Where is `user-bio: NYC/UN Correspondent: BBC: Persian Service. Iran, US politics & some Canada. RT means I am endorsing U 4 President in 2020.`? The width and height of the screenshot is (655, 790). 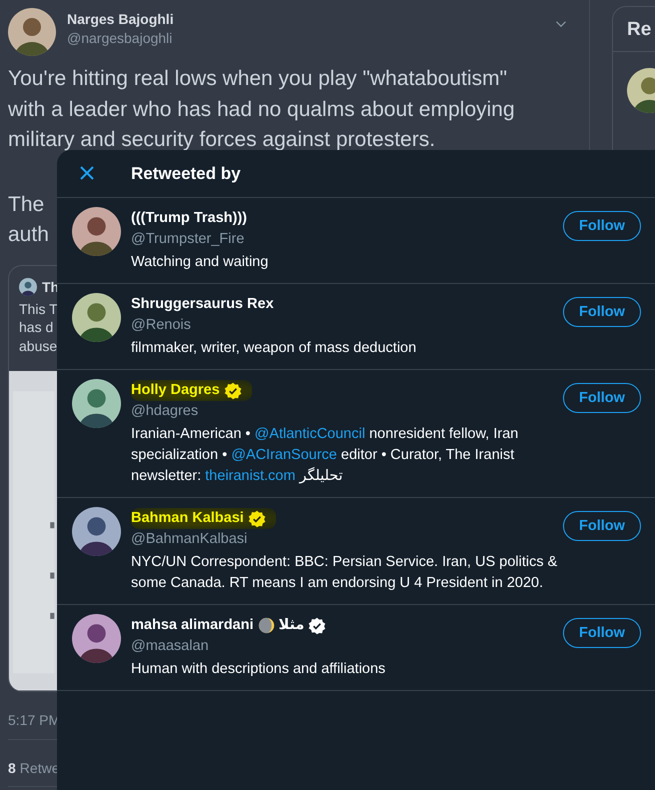 user-bio: NYC/UN Correspondent: BBC: Persian Service. Iran, US politics & some Canada. RT means I am endorsing U 4 President in 2020. is located at coordinates (344, 573).